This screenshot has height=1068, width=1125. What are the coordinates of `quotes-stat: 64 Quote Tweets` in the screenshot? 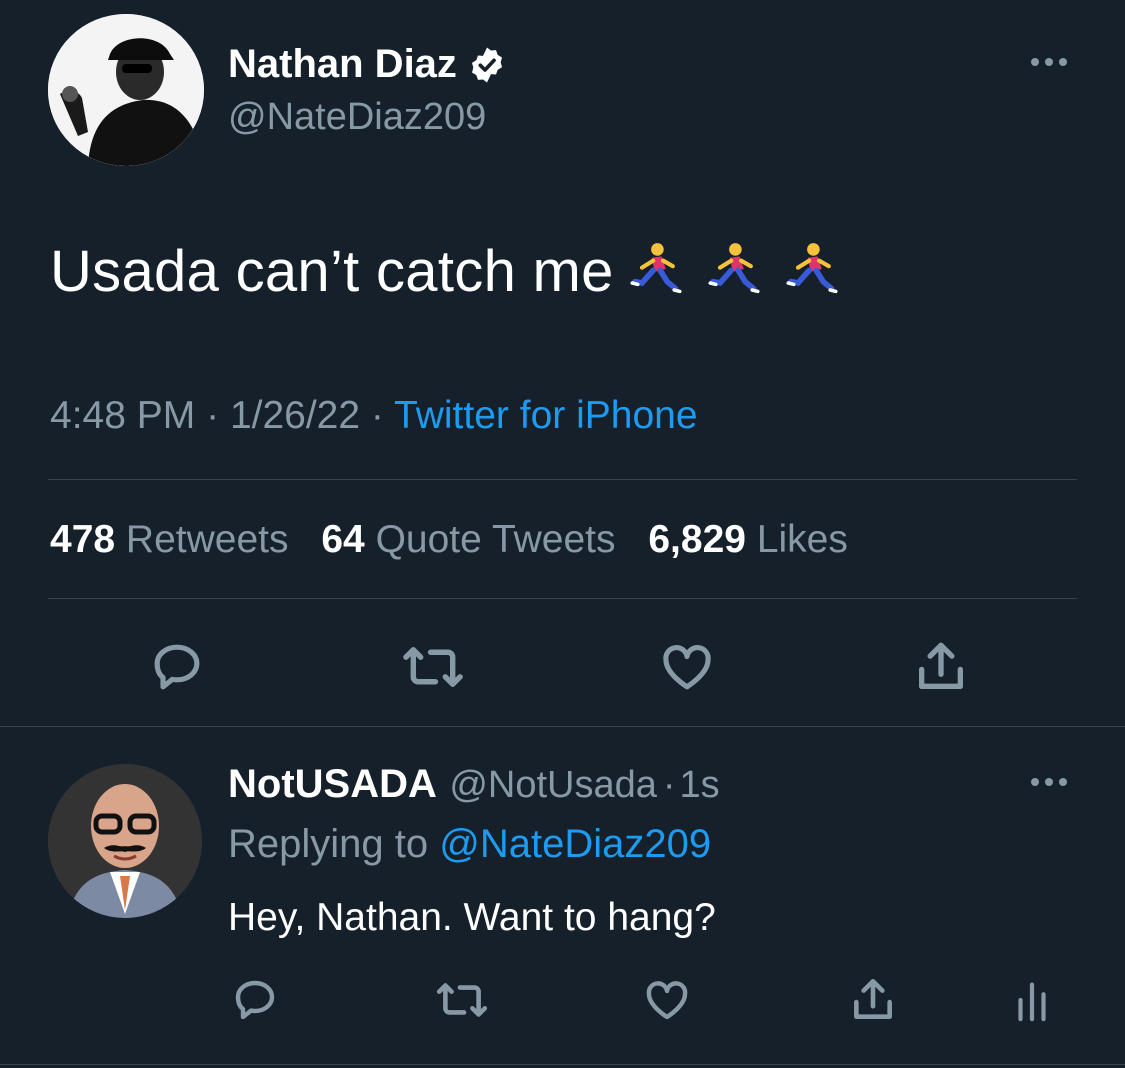 It's located at (468, 539).